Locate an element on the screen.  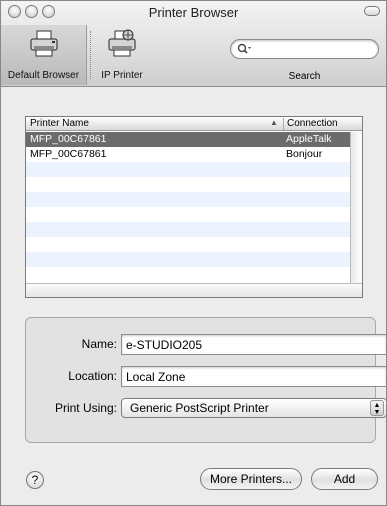
help-button: ? is located at coordinates (35, 480).